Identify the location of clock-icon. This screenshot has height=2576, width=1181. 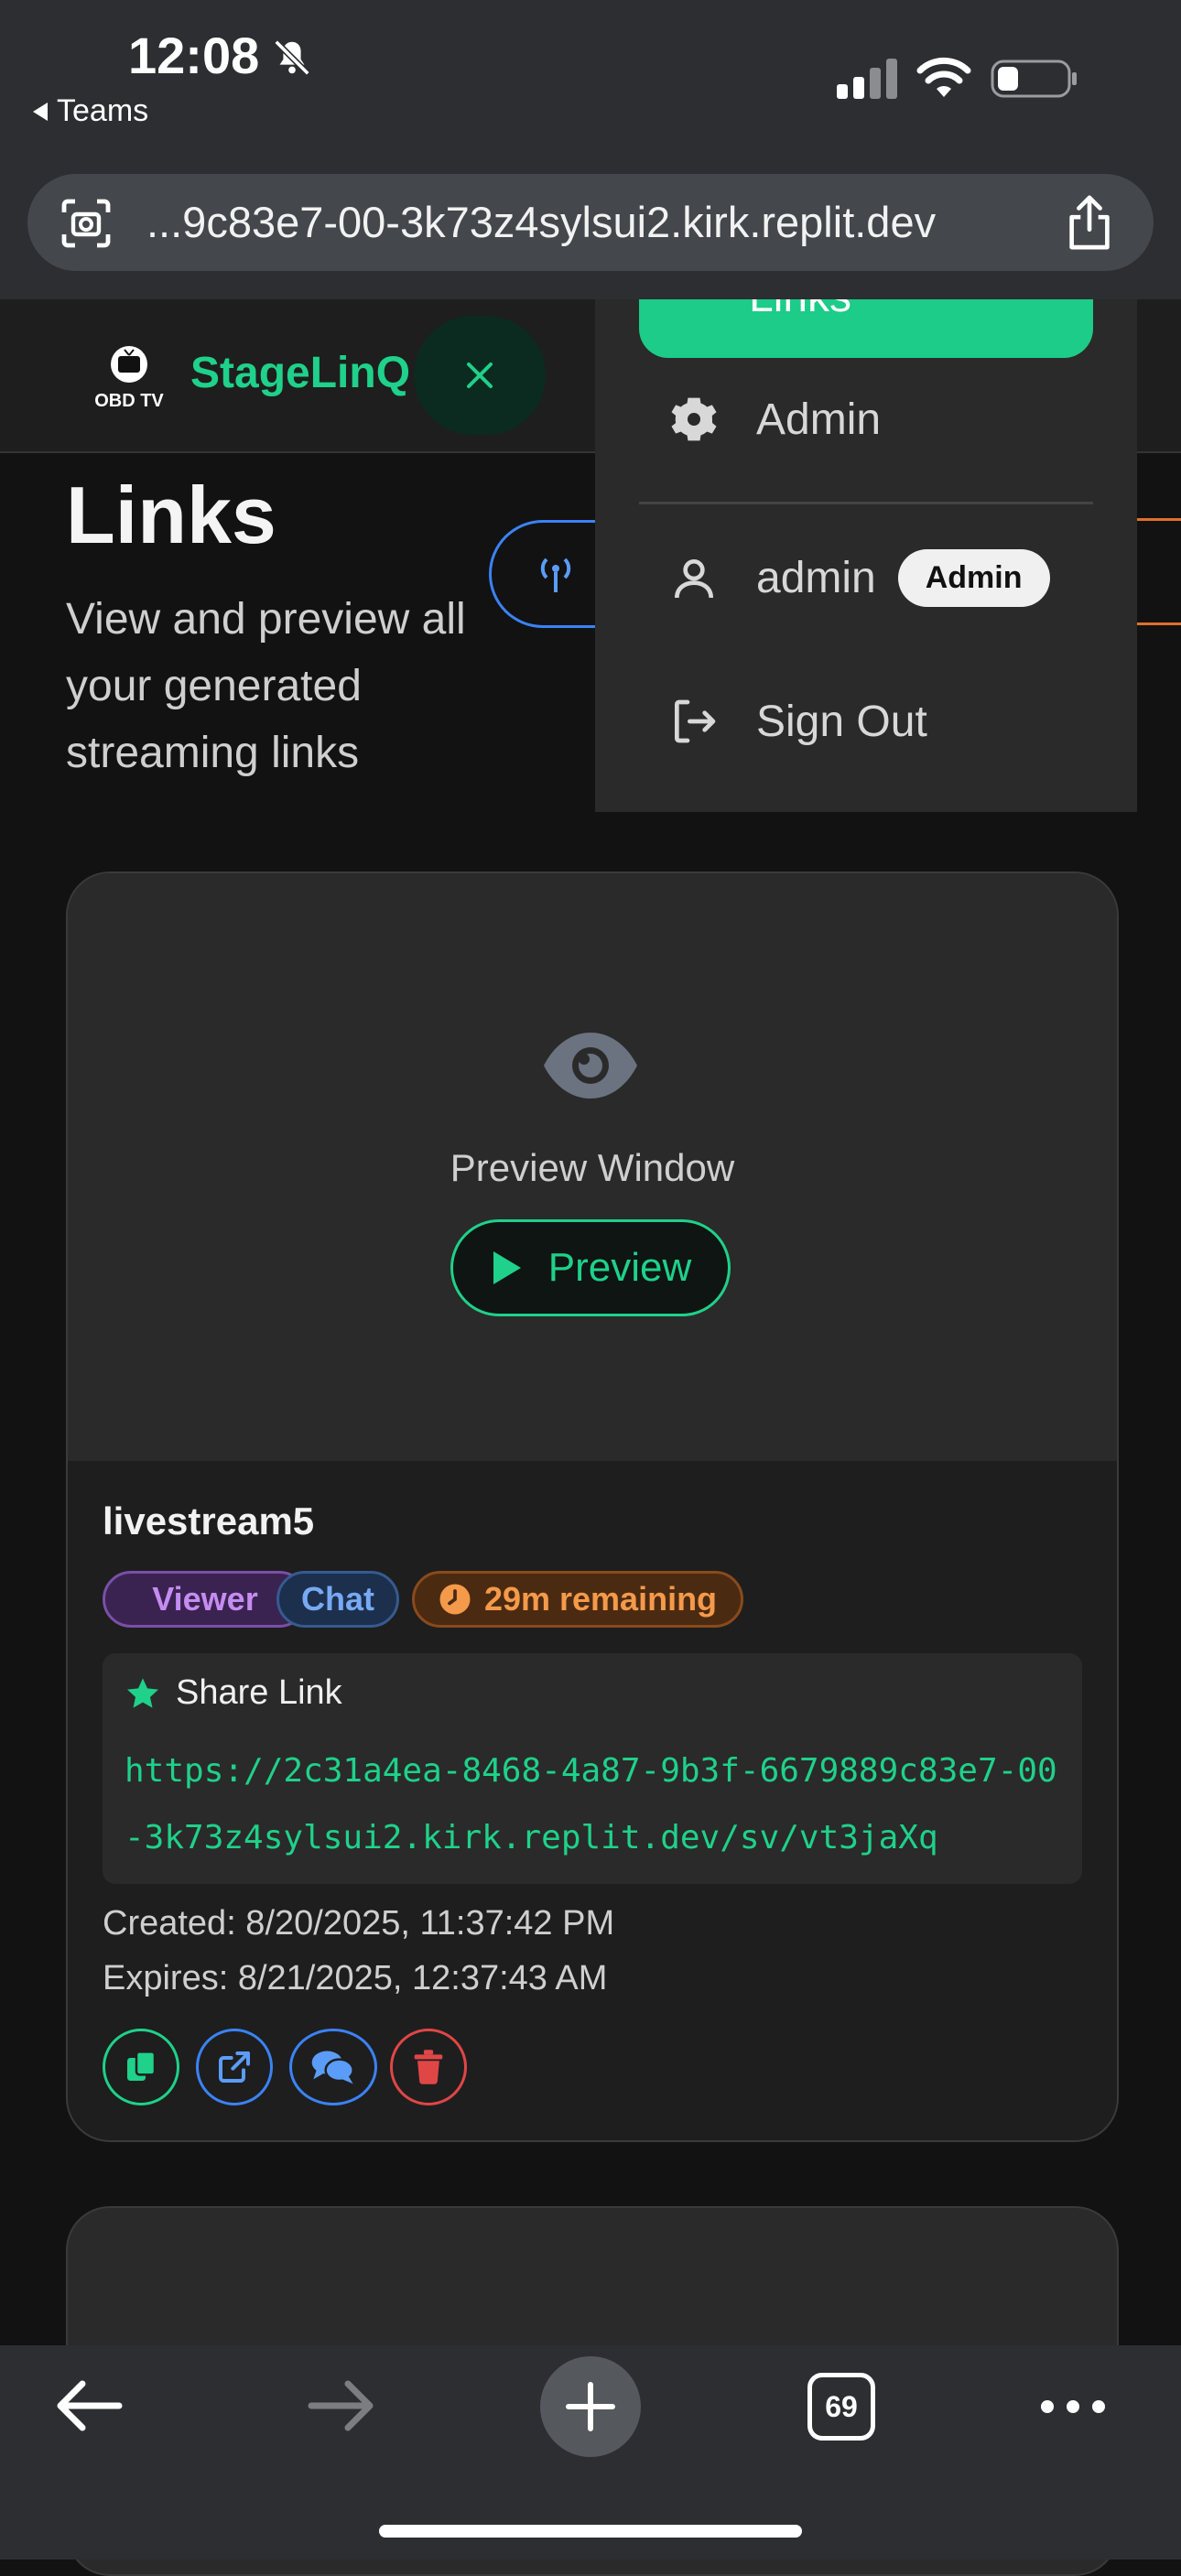
(455, 1600).